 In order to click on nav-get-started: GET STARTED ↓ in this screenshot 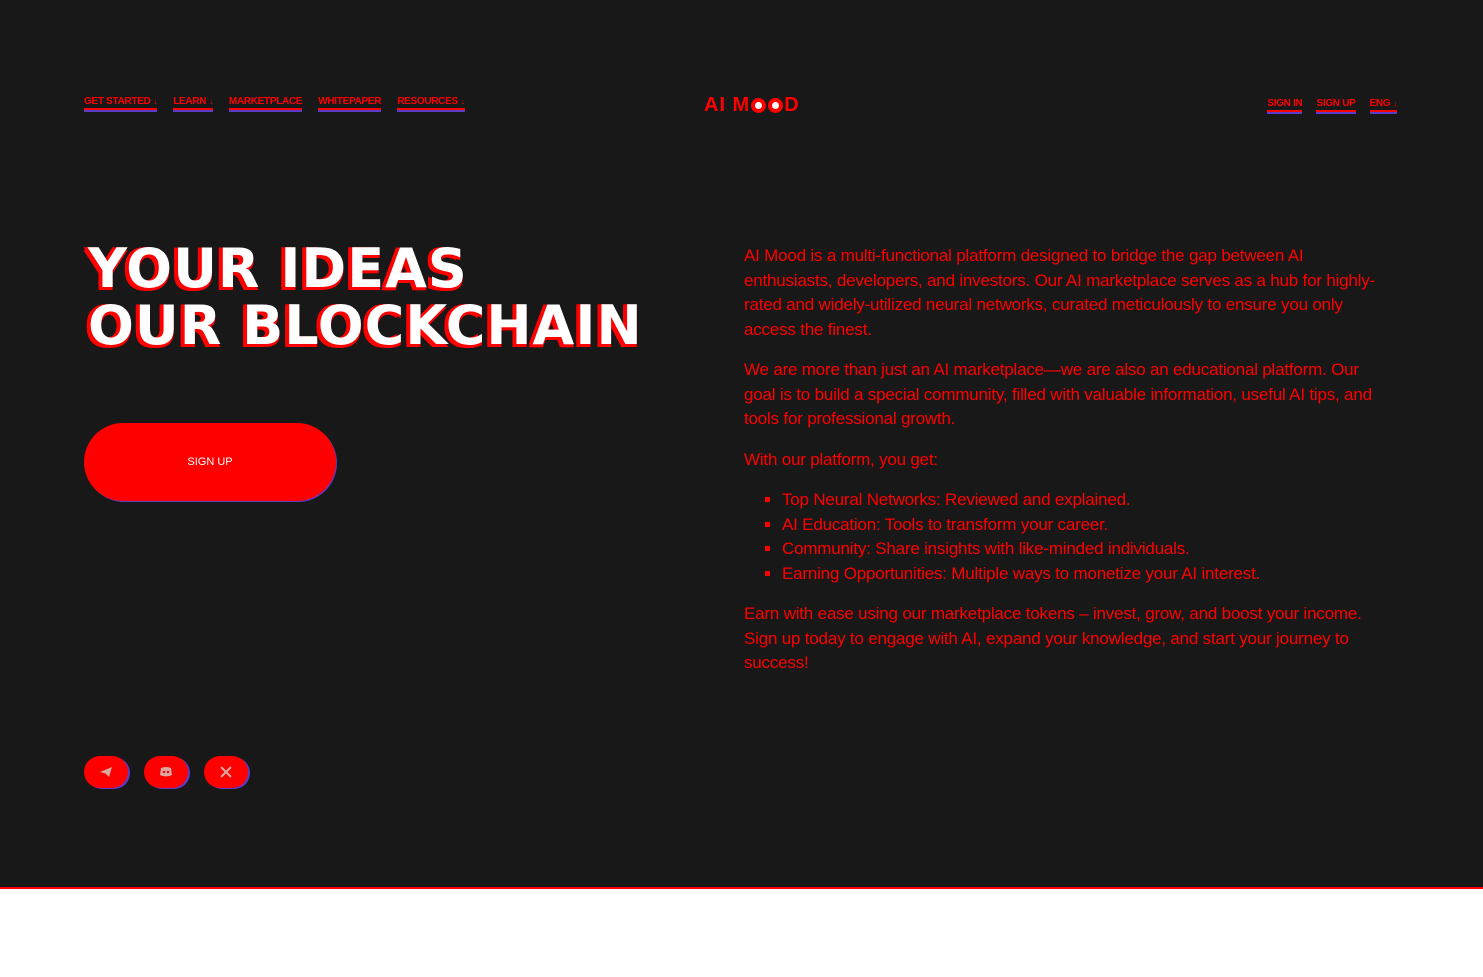, I will do `click(120, 103)`.